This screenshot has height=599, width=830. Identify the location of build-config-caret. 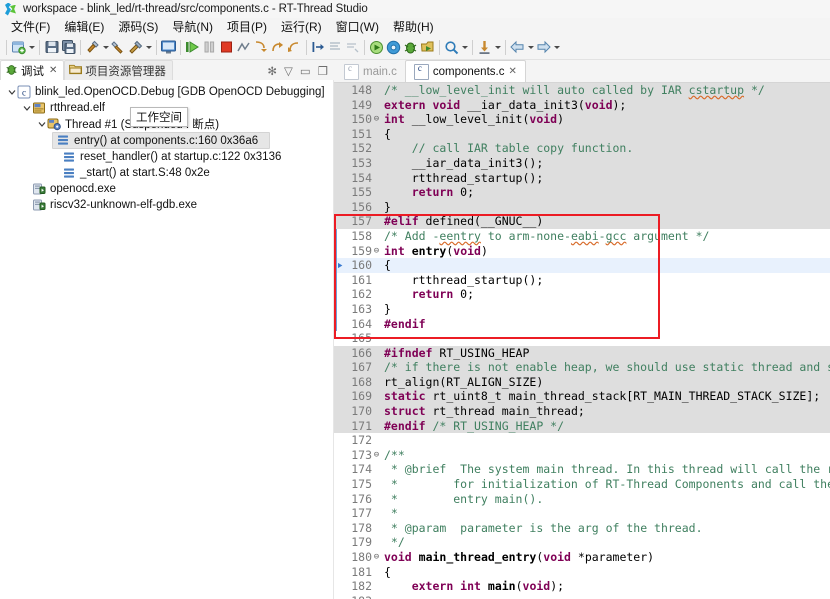
(148, 47).